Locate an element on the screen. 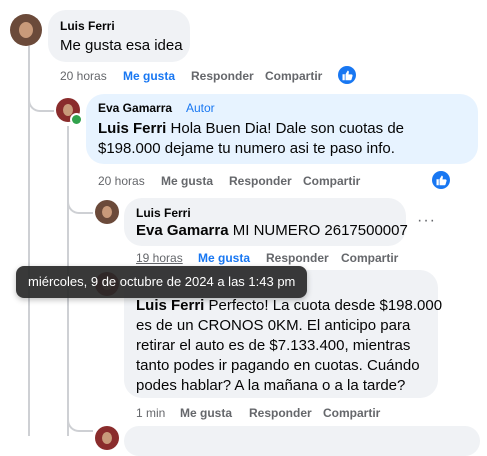 The image size is (487, 456). comment-text-line: tanto podes ir pagando en cuotas. Cuándo is located at coordinates (278, 365).